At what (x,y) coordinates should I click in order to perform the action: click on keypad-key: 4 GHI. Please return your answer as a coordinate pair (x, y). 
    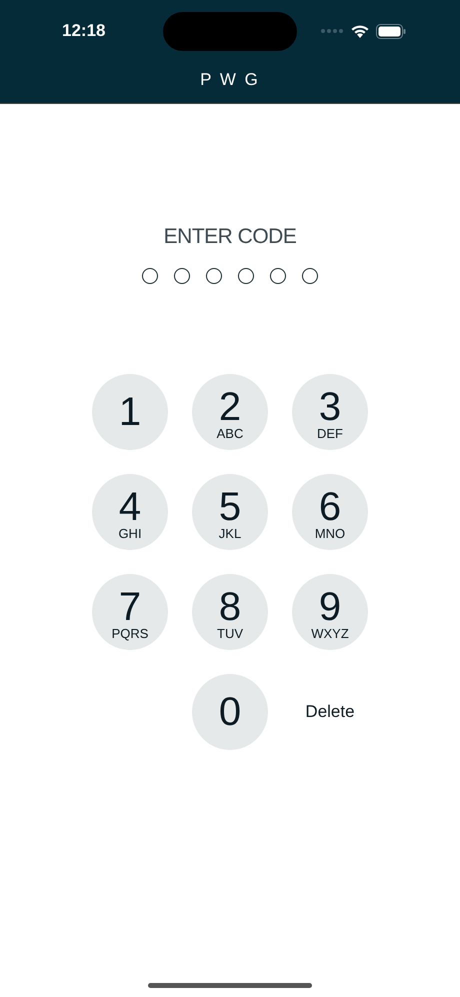
    Looking at the image, I should click on (130, 512).